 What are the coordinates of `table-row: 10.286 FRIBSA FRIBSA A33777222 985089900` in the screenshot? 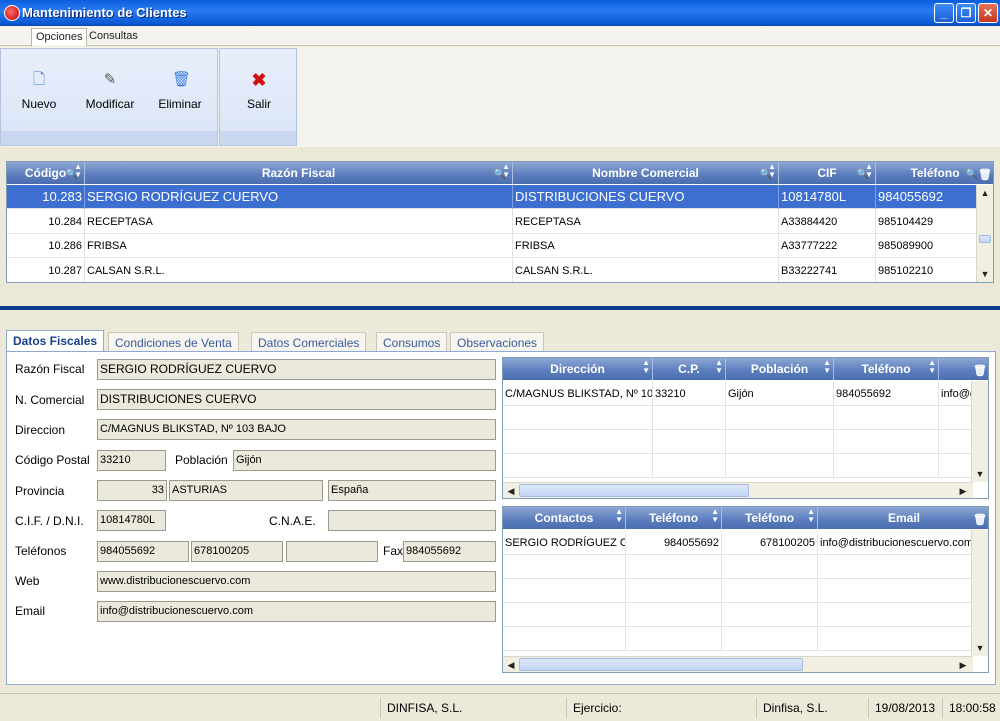 It's located at (500, 246).